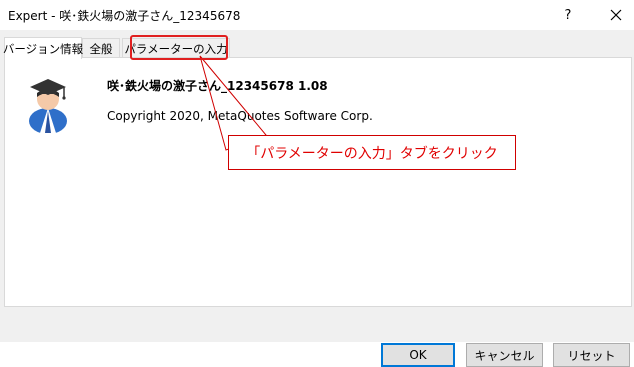 Image resolution: width=634 pixels, height=367 pixels. Describe the element at coordinates (504, 355) in the screenshot. I see `cancel-button: キャンセル` at that location.